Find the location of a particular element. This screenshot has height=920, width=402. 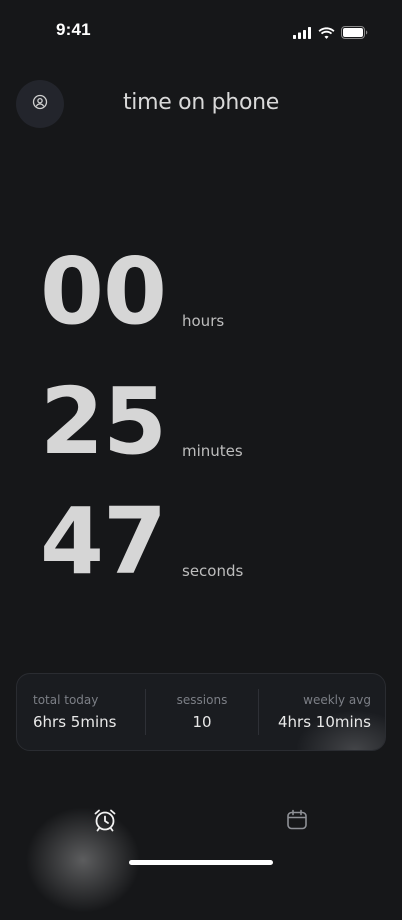

status-time: 9:41 is located at coordinates (73, 29).